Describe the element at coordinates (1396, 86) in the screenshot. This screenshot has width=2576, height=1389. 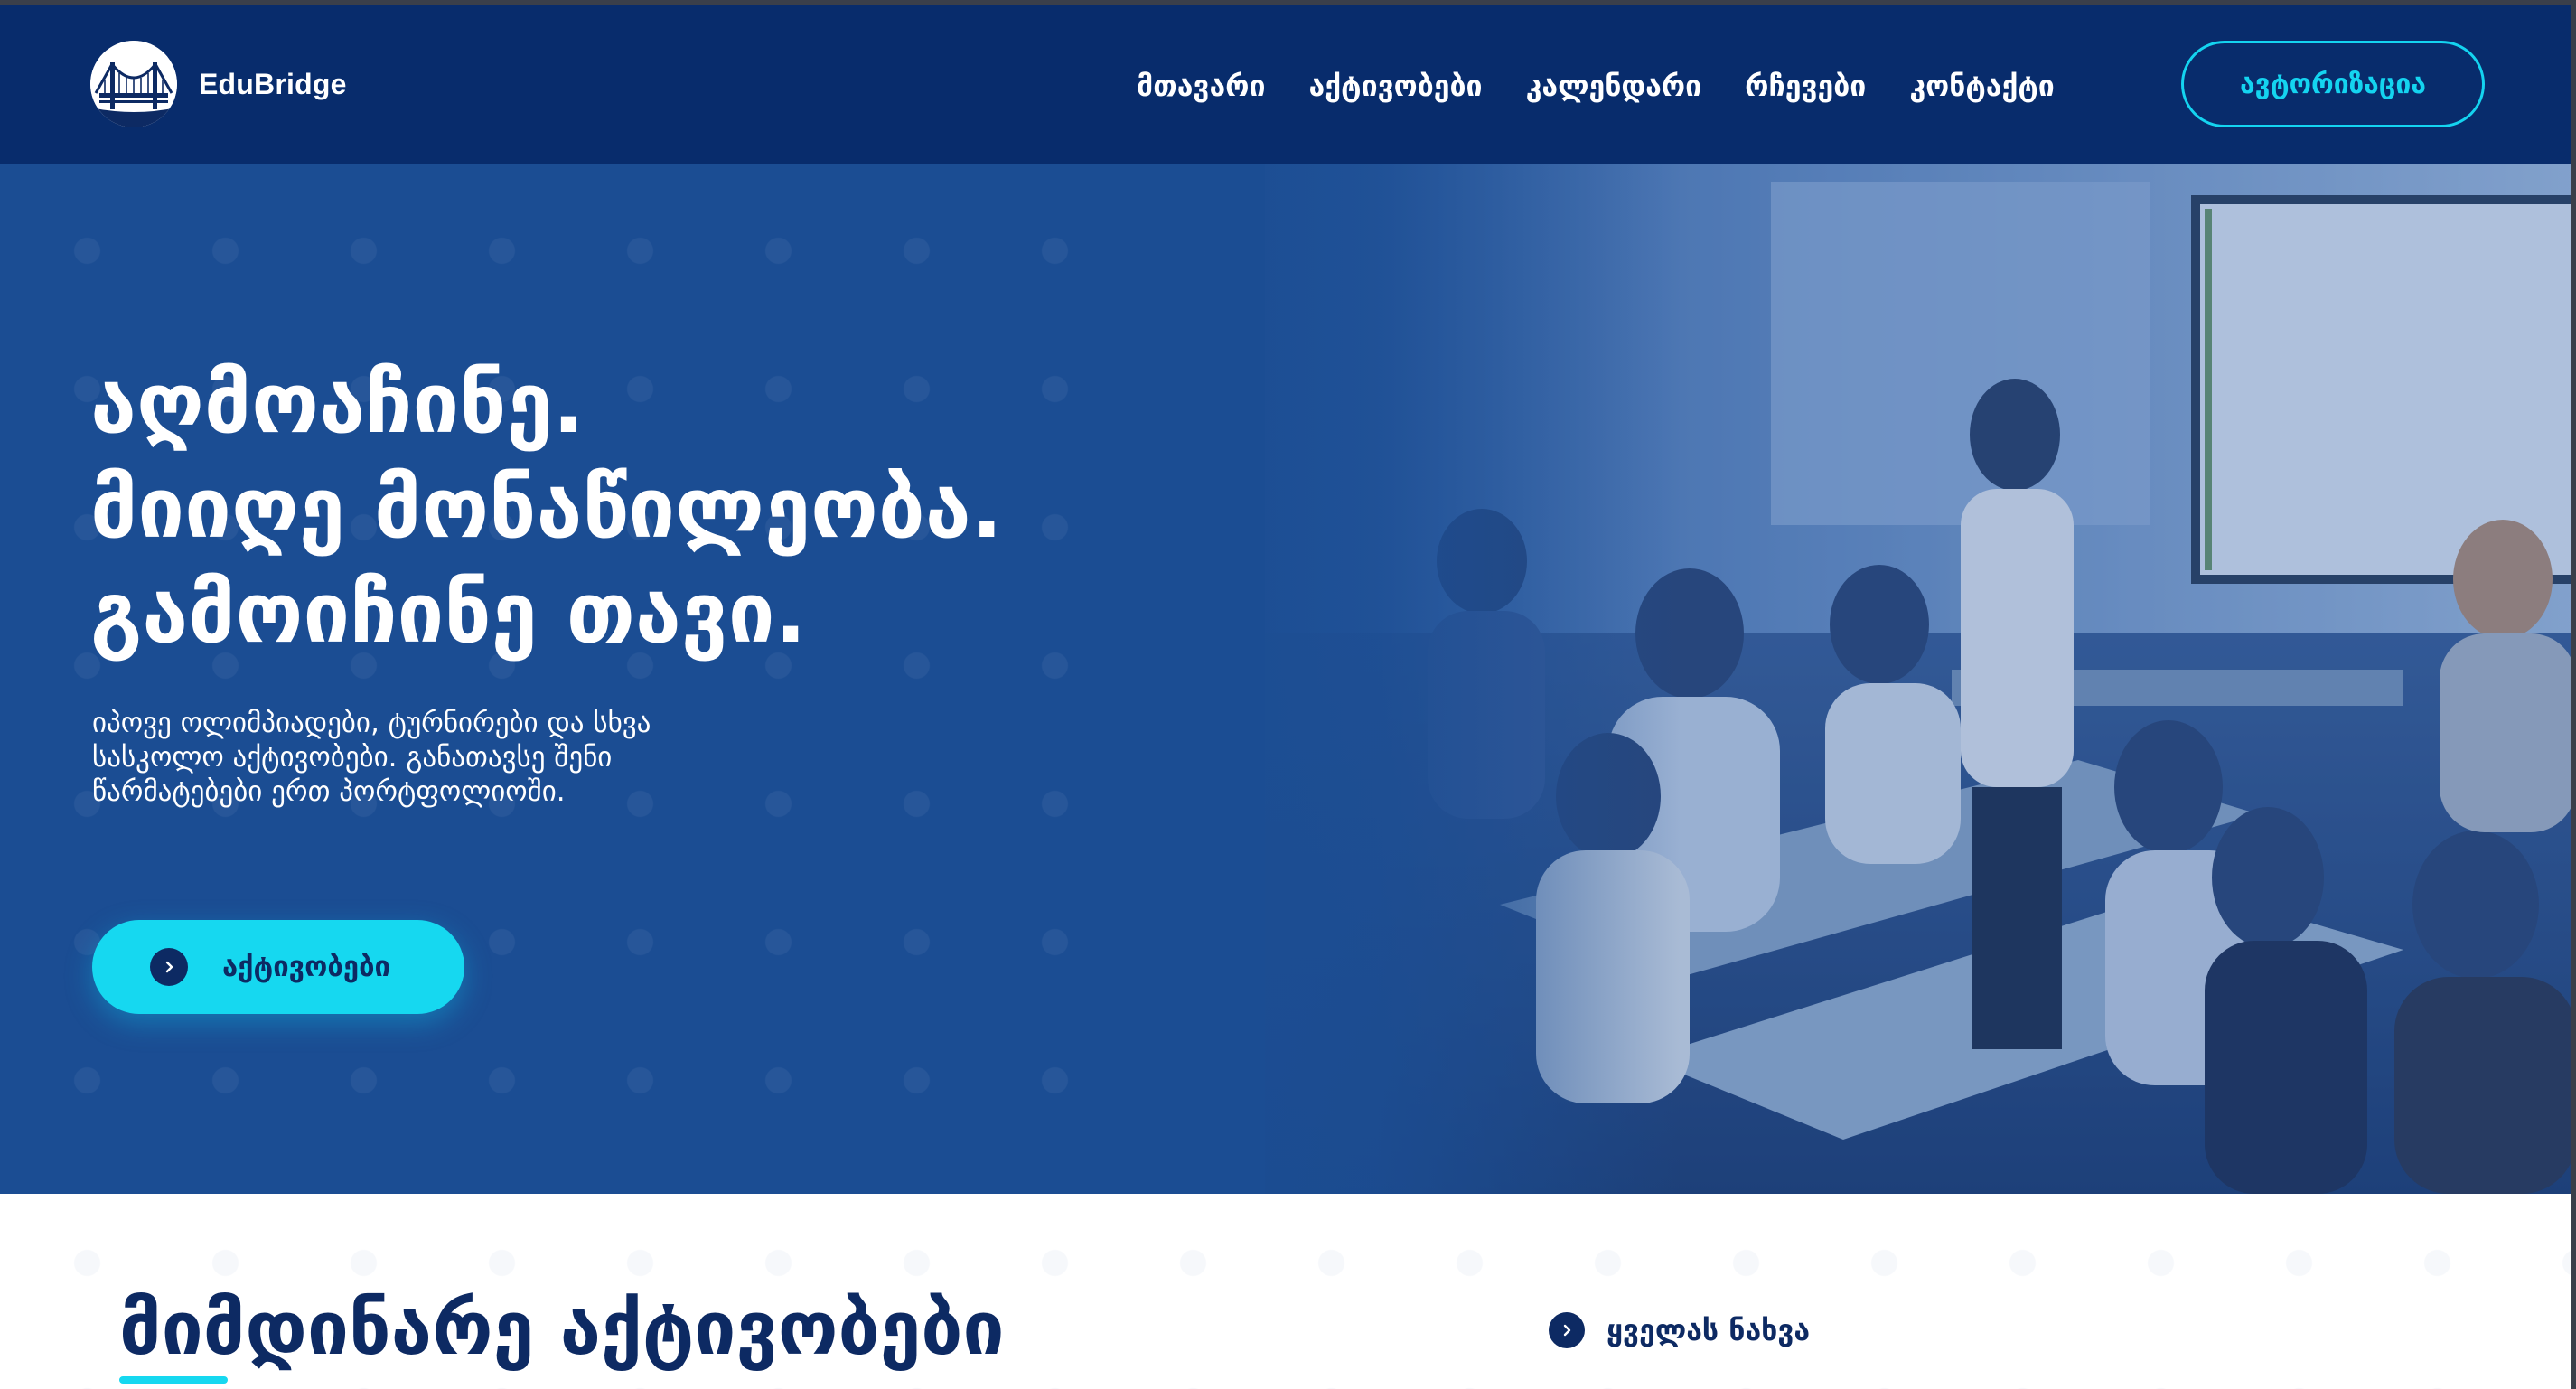
I see `nav-item-activities: აქტივობები` at that location.